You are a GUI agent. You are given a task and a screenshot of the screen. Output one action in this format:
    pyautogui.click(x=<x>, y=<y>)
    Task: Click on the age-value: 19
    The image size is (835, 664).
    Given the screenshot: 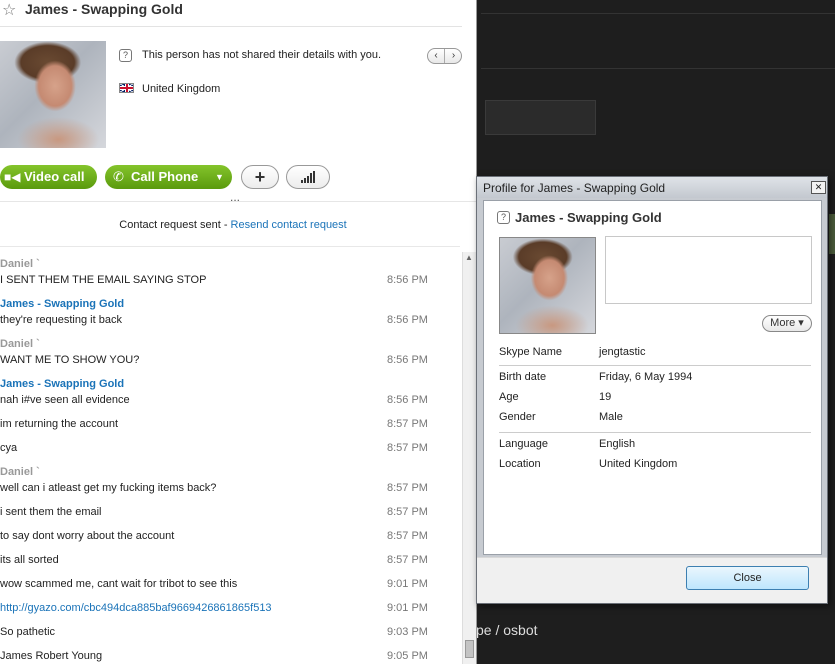 What is the action you would take?
    pyautogui.click(x=605, y=397)
    